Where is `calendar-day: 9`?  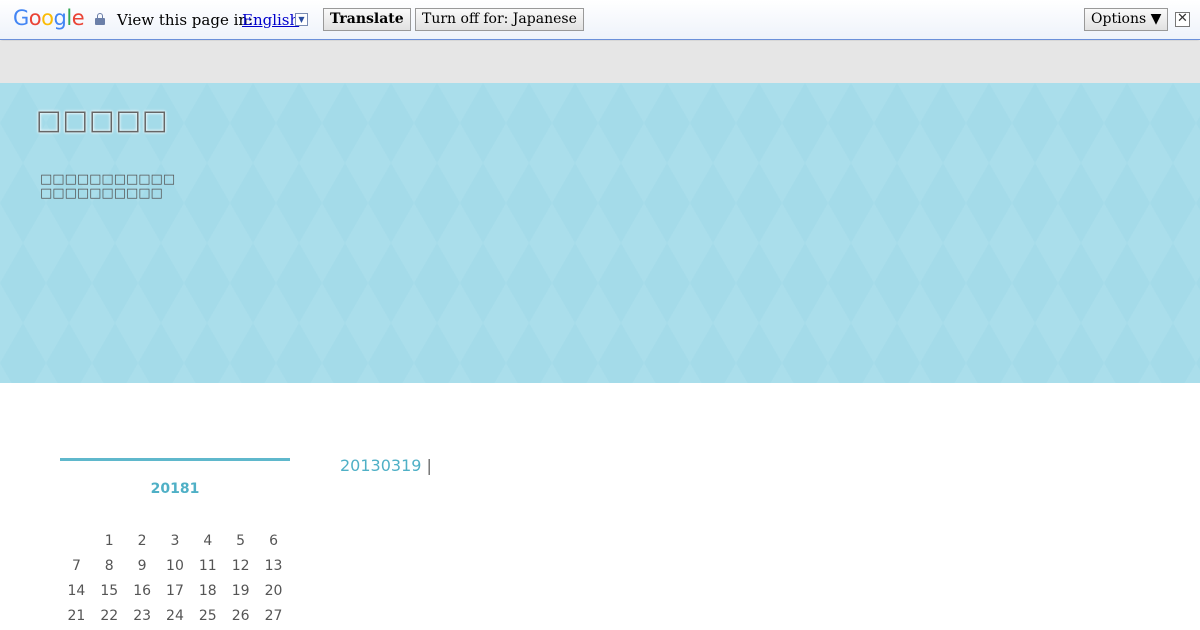
calendar-day: 9 is located at coordinates (142, 565).